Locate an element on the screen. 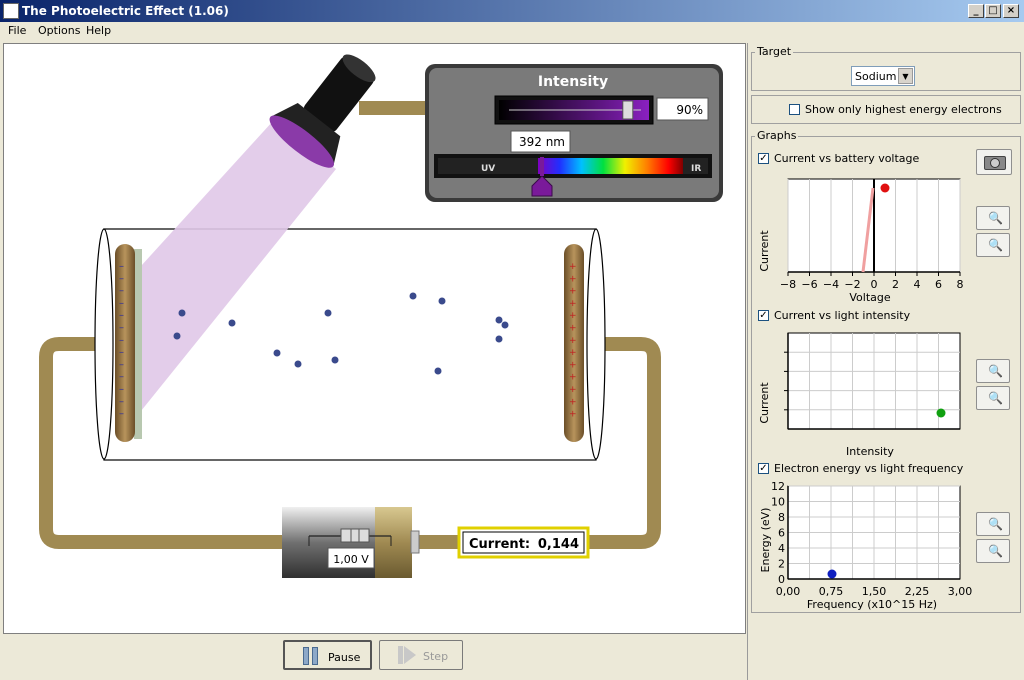 The width and height of the screenshot is (1024, 680). playback-bar: Pause Step is located at coordinates (373, 657).